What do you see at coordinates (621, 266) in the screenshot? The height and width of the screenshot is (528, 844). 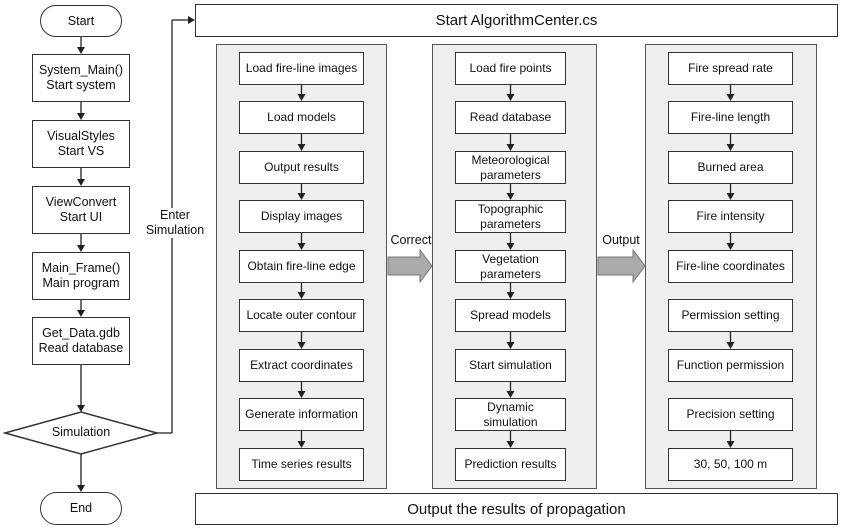 I see `output-block-arrow-icon` at bounding box center [621, 266].